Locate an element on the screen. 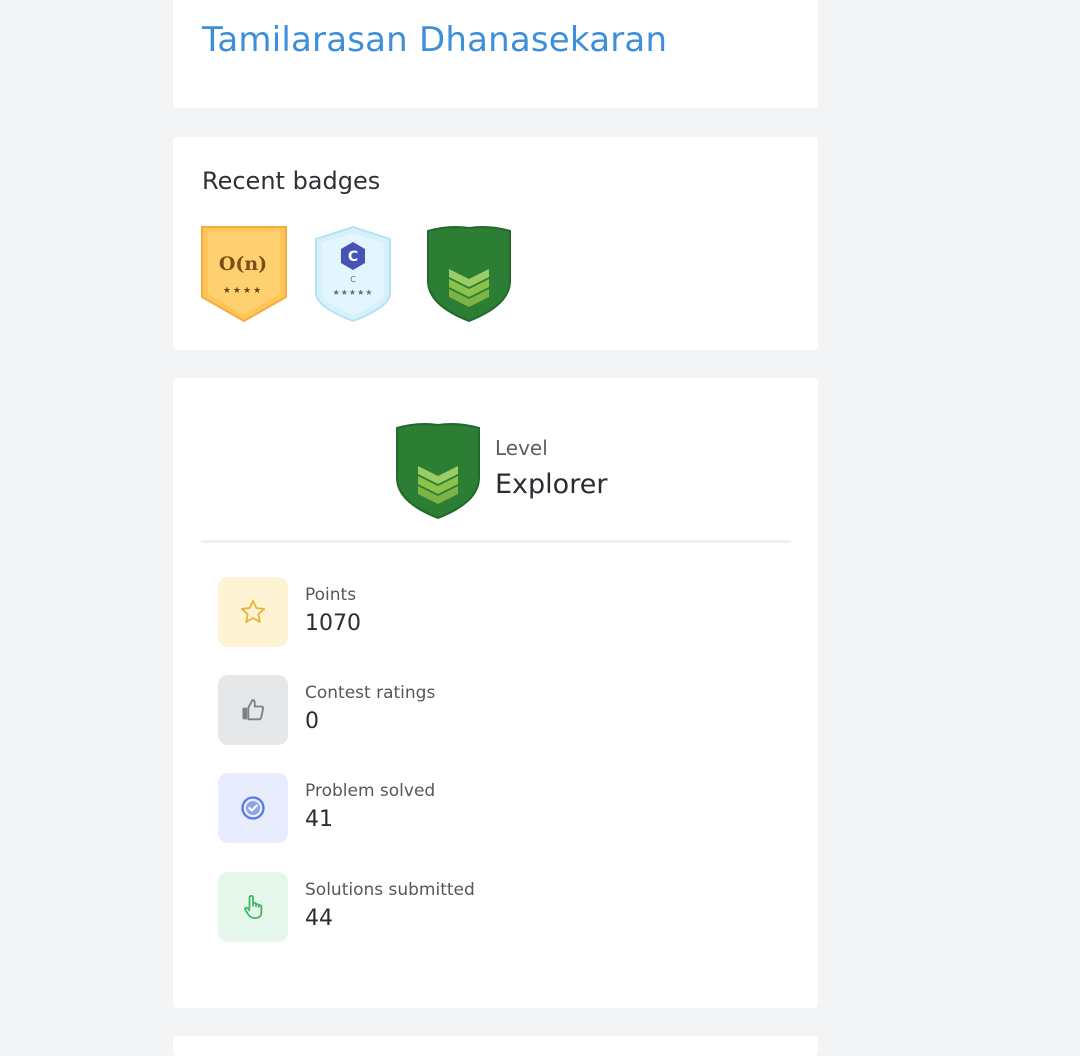 This screenshot has height=1056, width=1080. stat-solutions-submitted: Solutions submitted 44 is located at coordinates (488, 907).